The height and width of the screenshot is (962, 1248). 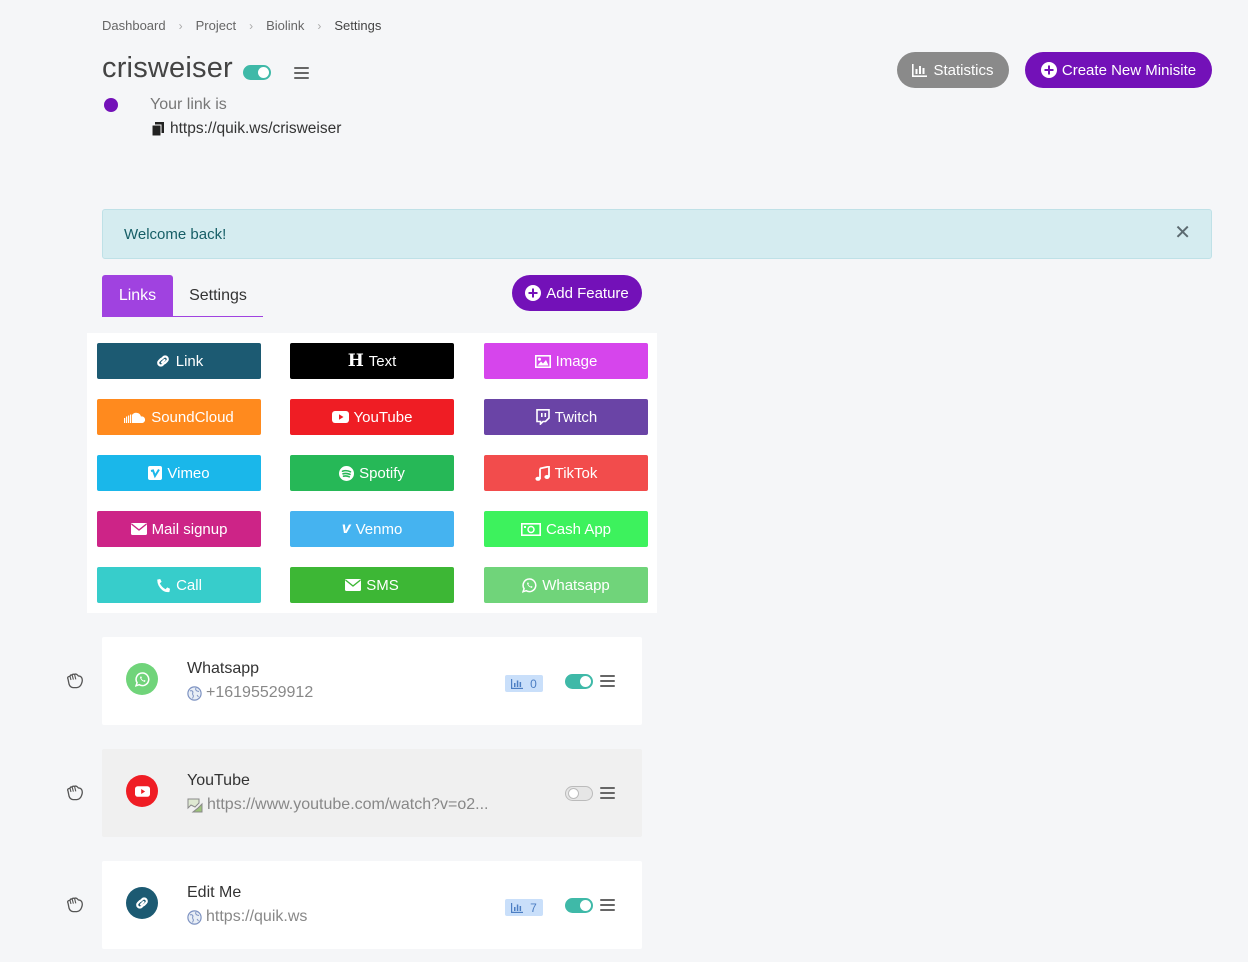 What do you see at coordinates (285, 25) in the screenshot?
I see `breadcrumb-biolink: Biolink` at bounding box center [285, 25].